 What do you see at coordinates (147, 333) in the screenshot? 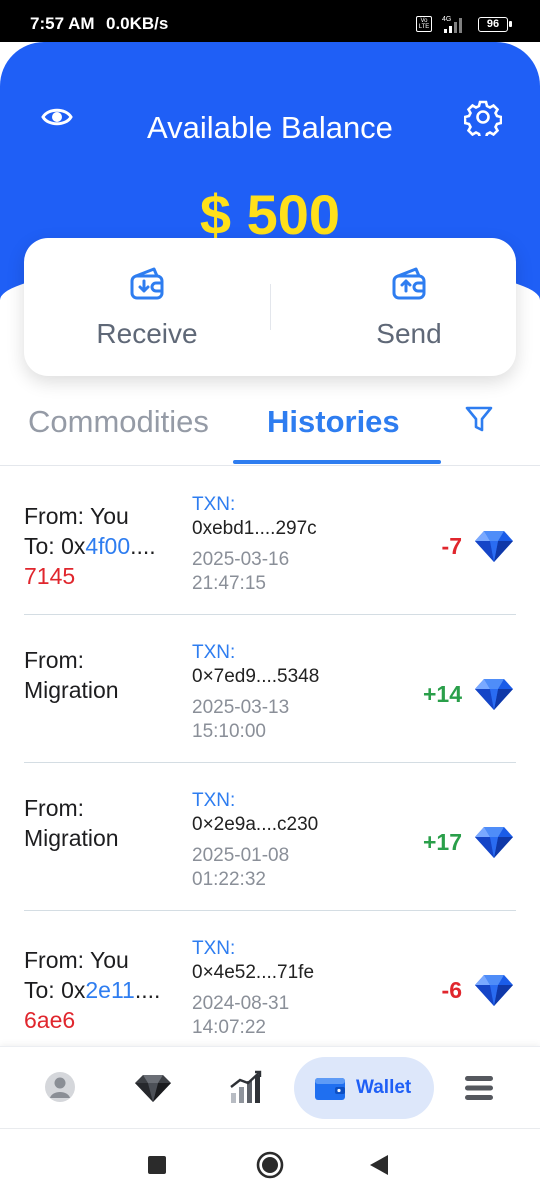
I see `receive-label: Receive` at bounding box center [147, 333].